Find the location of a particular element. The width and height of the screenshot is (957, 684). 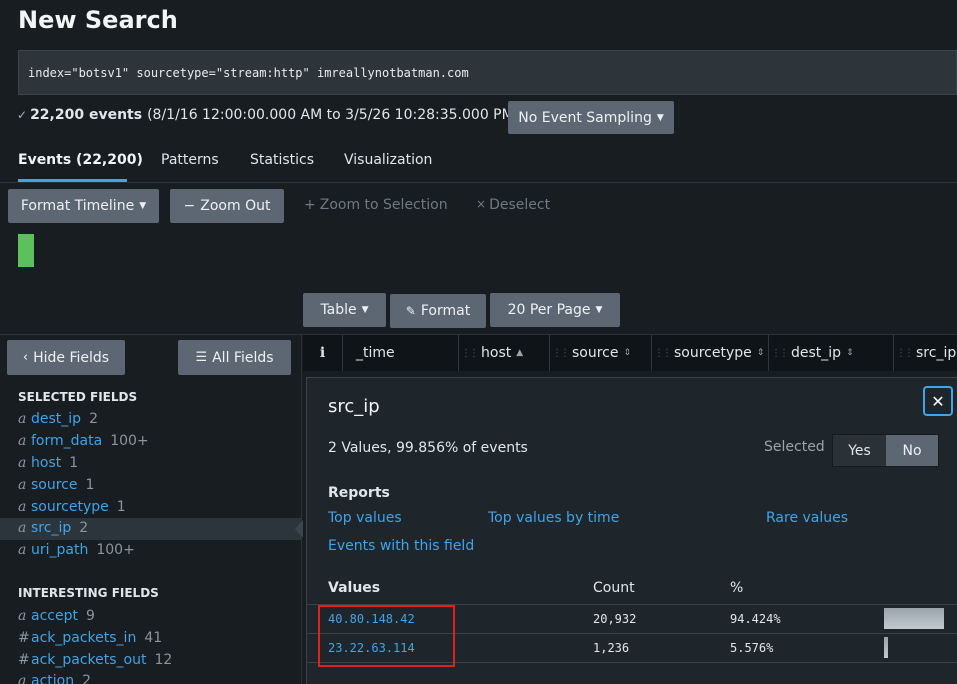

value-percent: 94.424% is located at coordinates (755, 619).